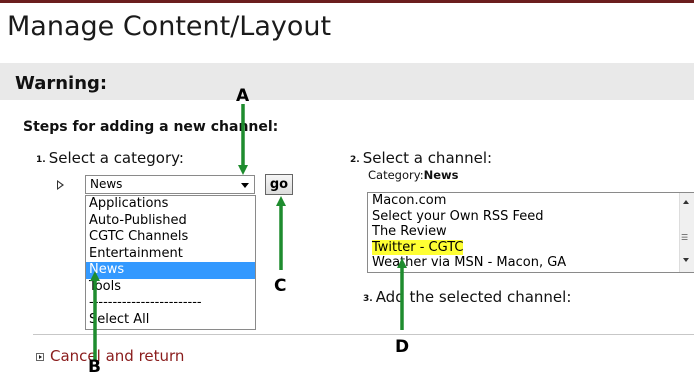 The image size is (694, 391). What do you see at coordinates (441, 175) in the screenshot?
I see `category-value: News` at bounding box center [441, 175].